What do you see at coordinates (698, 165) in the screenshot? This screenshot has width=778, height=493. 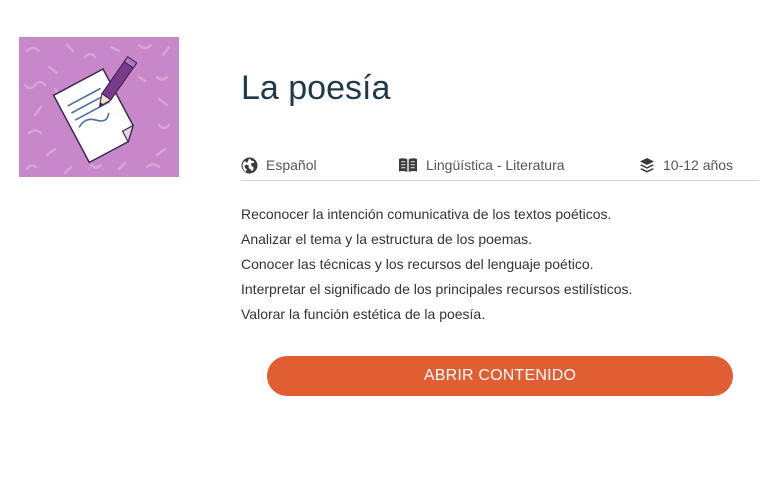 I see `meta-age-label: 10-12 años` at bounding box center [698, 165].